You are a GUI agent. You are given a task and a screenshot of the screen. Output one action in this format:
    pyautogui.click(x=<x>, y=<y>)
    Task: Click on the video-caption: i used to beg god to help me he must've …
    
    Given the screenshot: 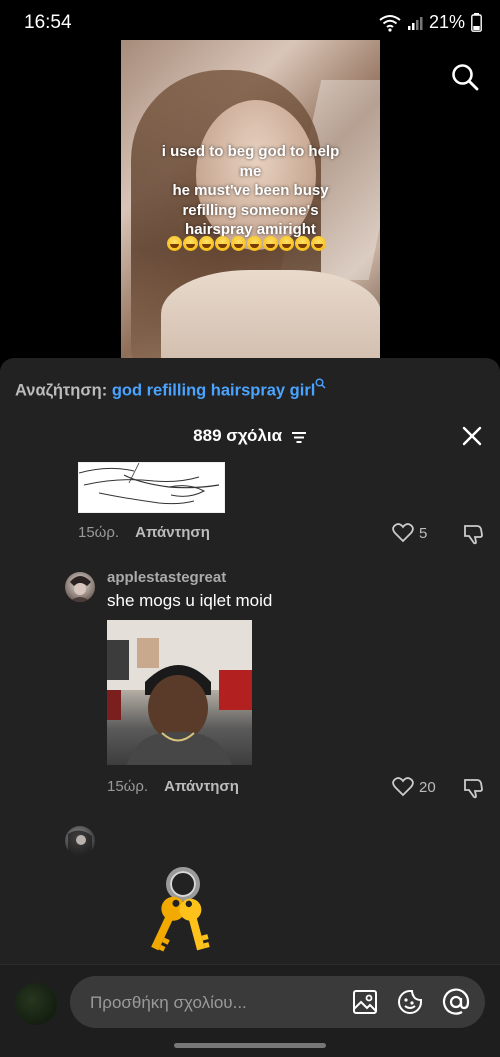 What is the action you would take?
    pyautogui.click(x=250, y=190)
    